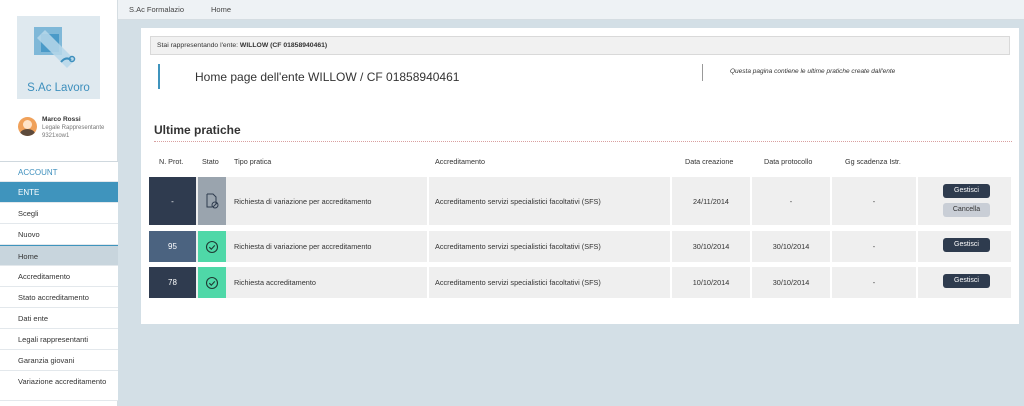  Describe the element at coordinates (210, 161) in the screenshot. I see `th-stato: Stato` at that location.